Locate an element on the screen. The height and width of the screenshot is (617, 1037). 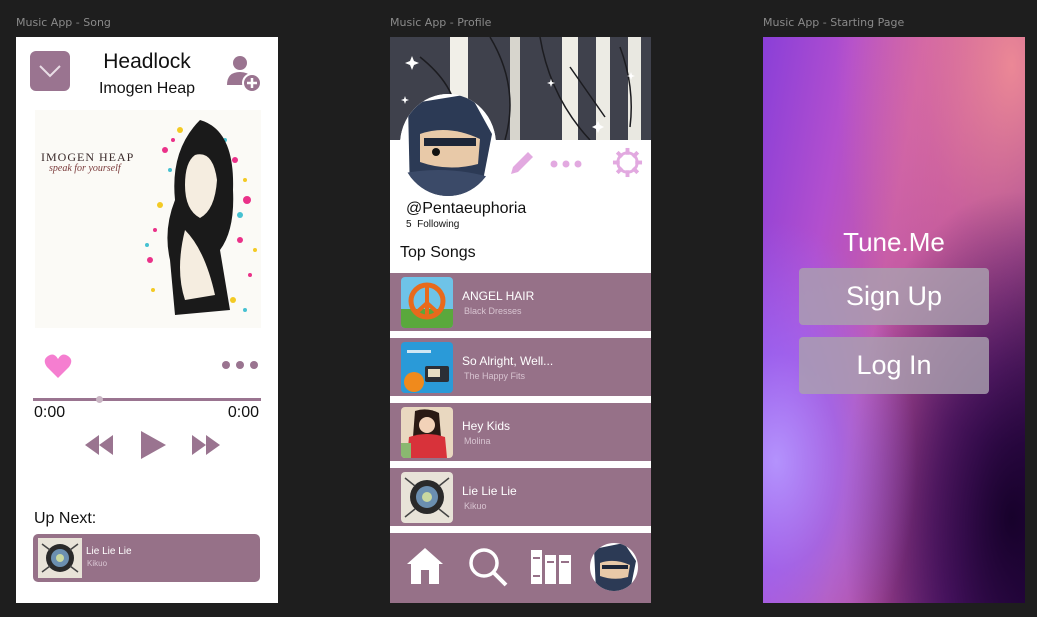
up-next-thumbnail is located at coordinates (60, 558).